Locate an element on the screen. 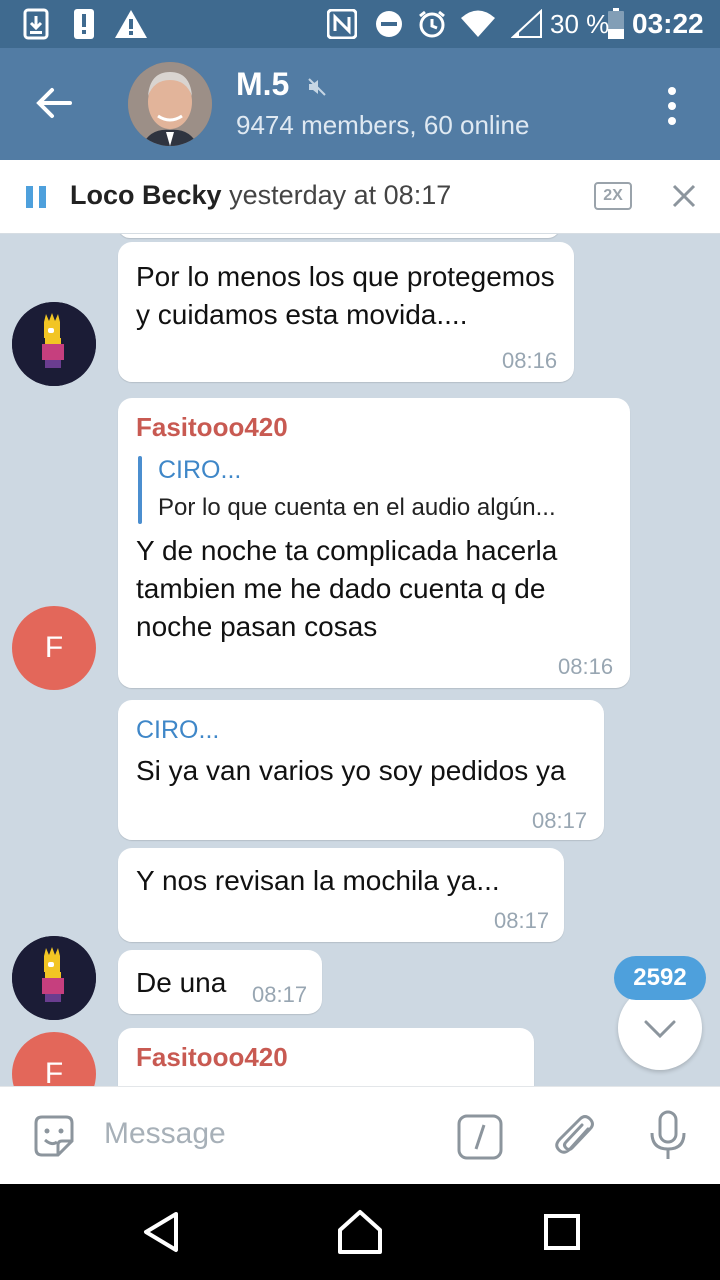 The height and width of the screenshot is (1280, 720). reply-bar is located at coordinates (140, 490).